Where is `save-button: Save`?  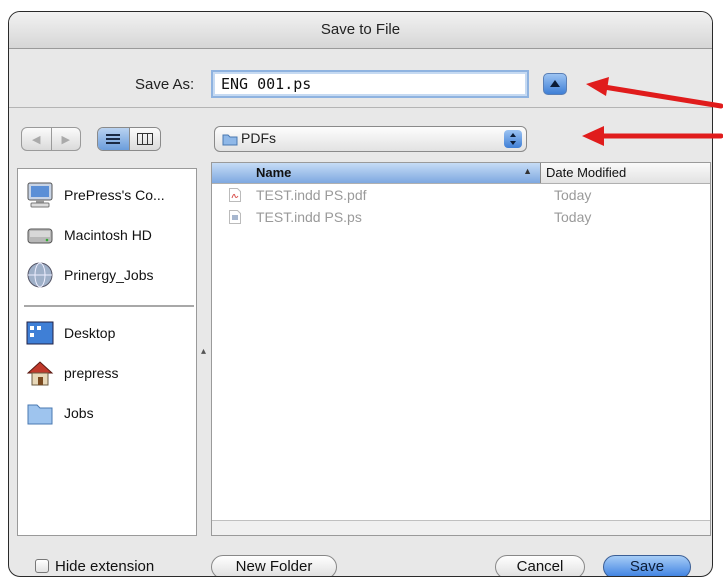
save-button: Save is located at coordinates (647, 565).